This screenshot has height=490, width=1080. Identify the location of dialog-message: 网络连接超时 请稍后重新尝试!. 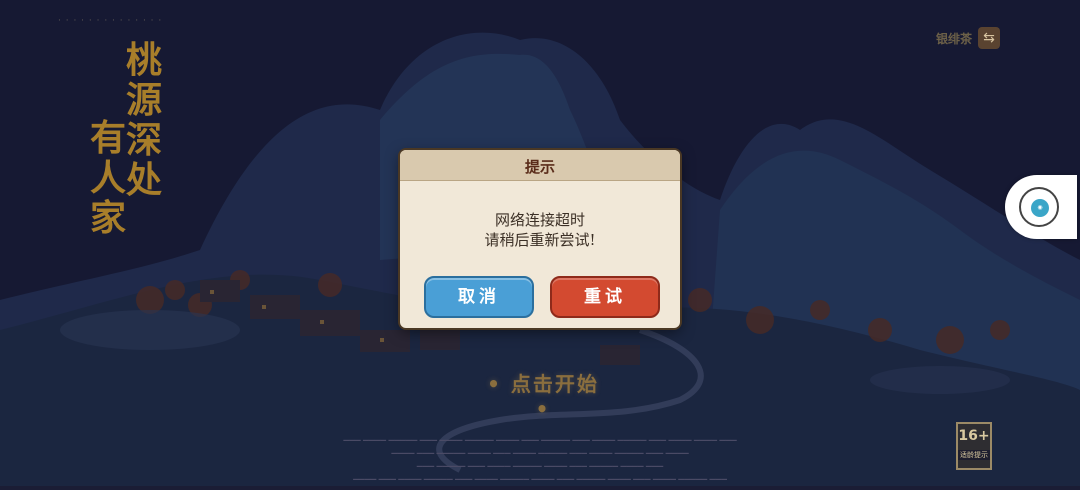
(540, 230).